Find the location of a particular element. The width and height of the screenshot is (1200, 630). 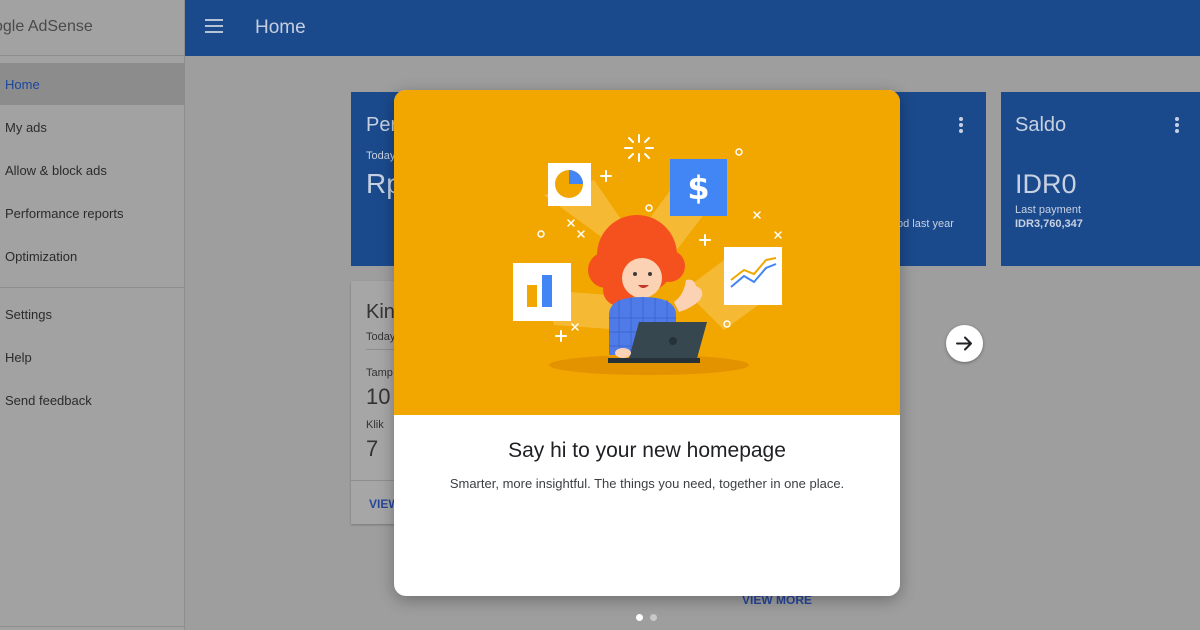

next-slide-button is located at coordinates (964, 343).